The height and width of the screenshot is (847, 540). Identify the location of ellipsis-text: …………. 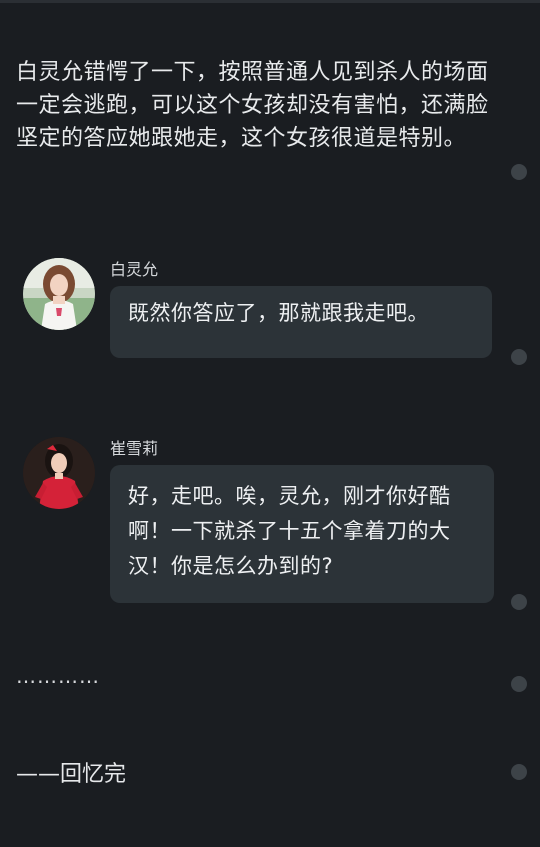
(58, 676).